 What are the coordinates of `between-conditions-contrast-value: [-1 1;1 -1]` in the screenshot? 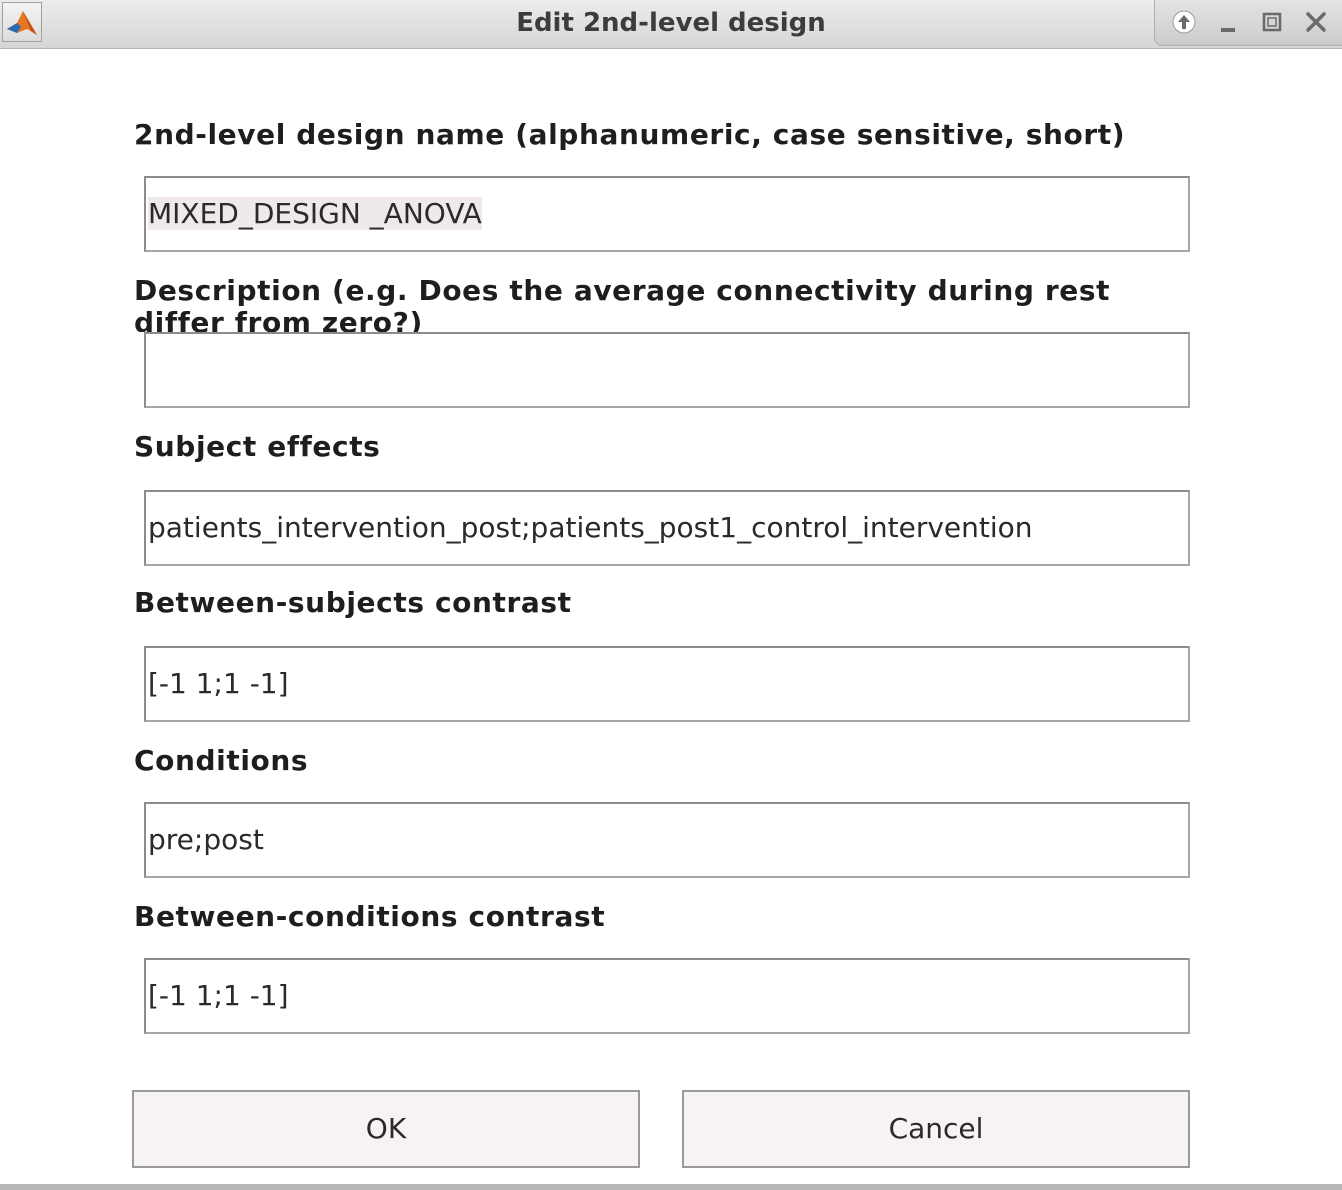 It's located at (218, 995).